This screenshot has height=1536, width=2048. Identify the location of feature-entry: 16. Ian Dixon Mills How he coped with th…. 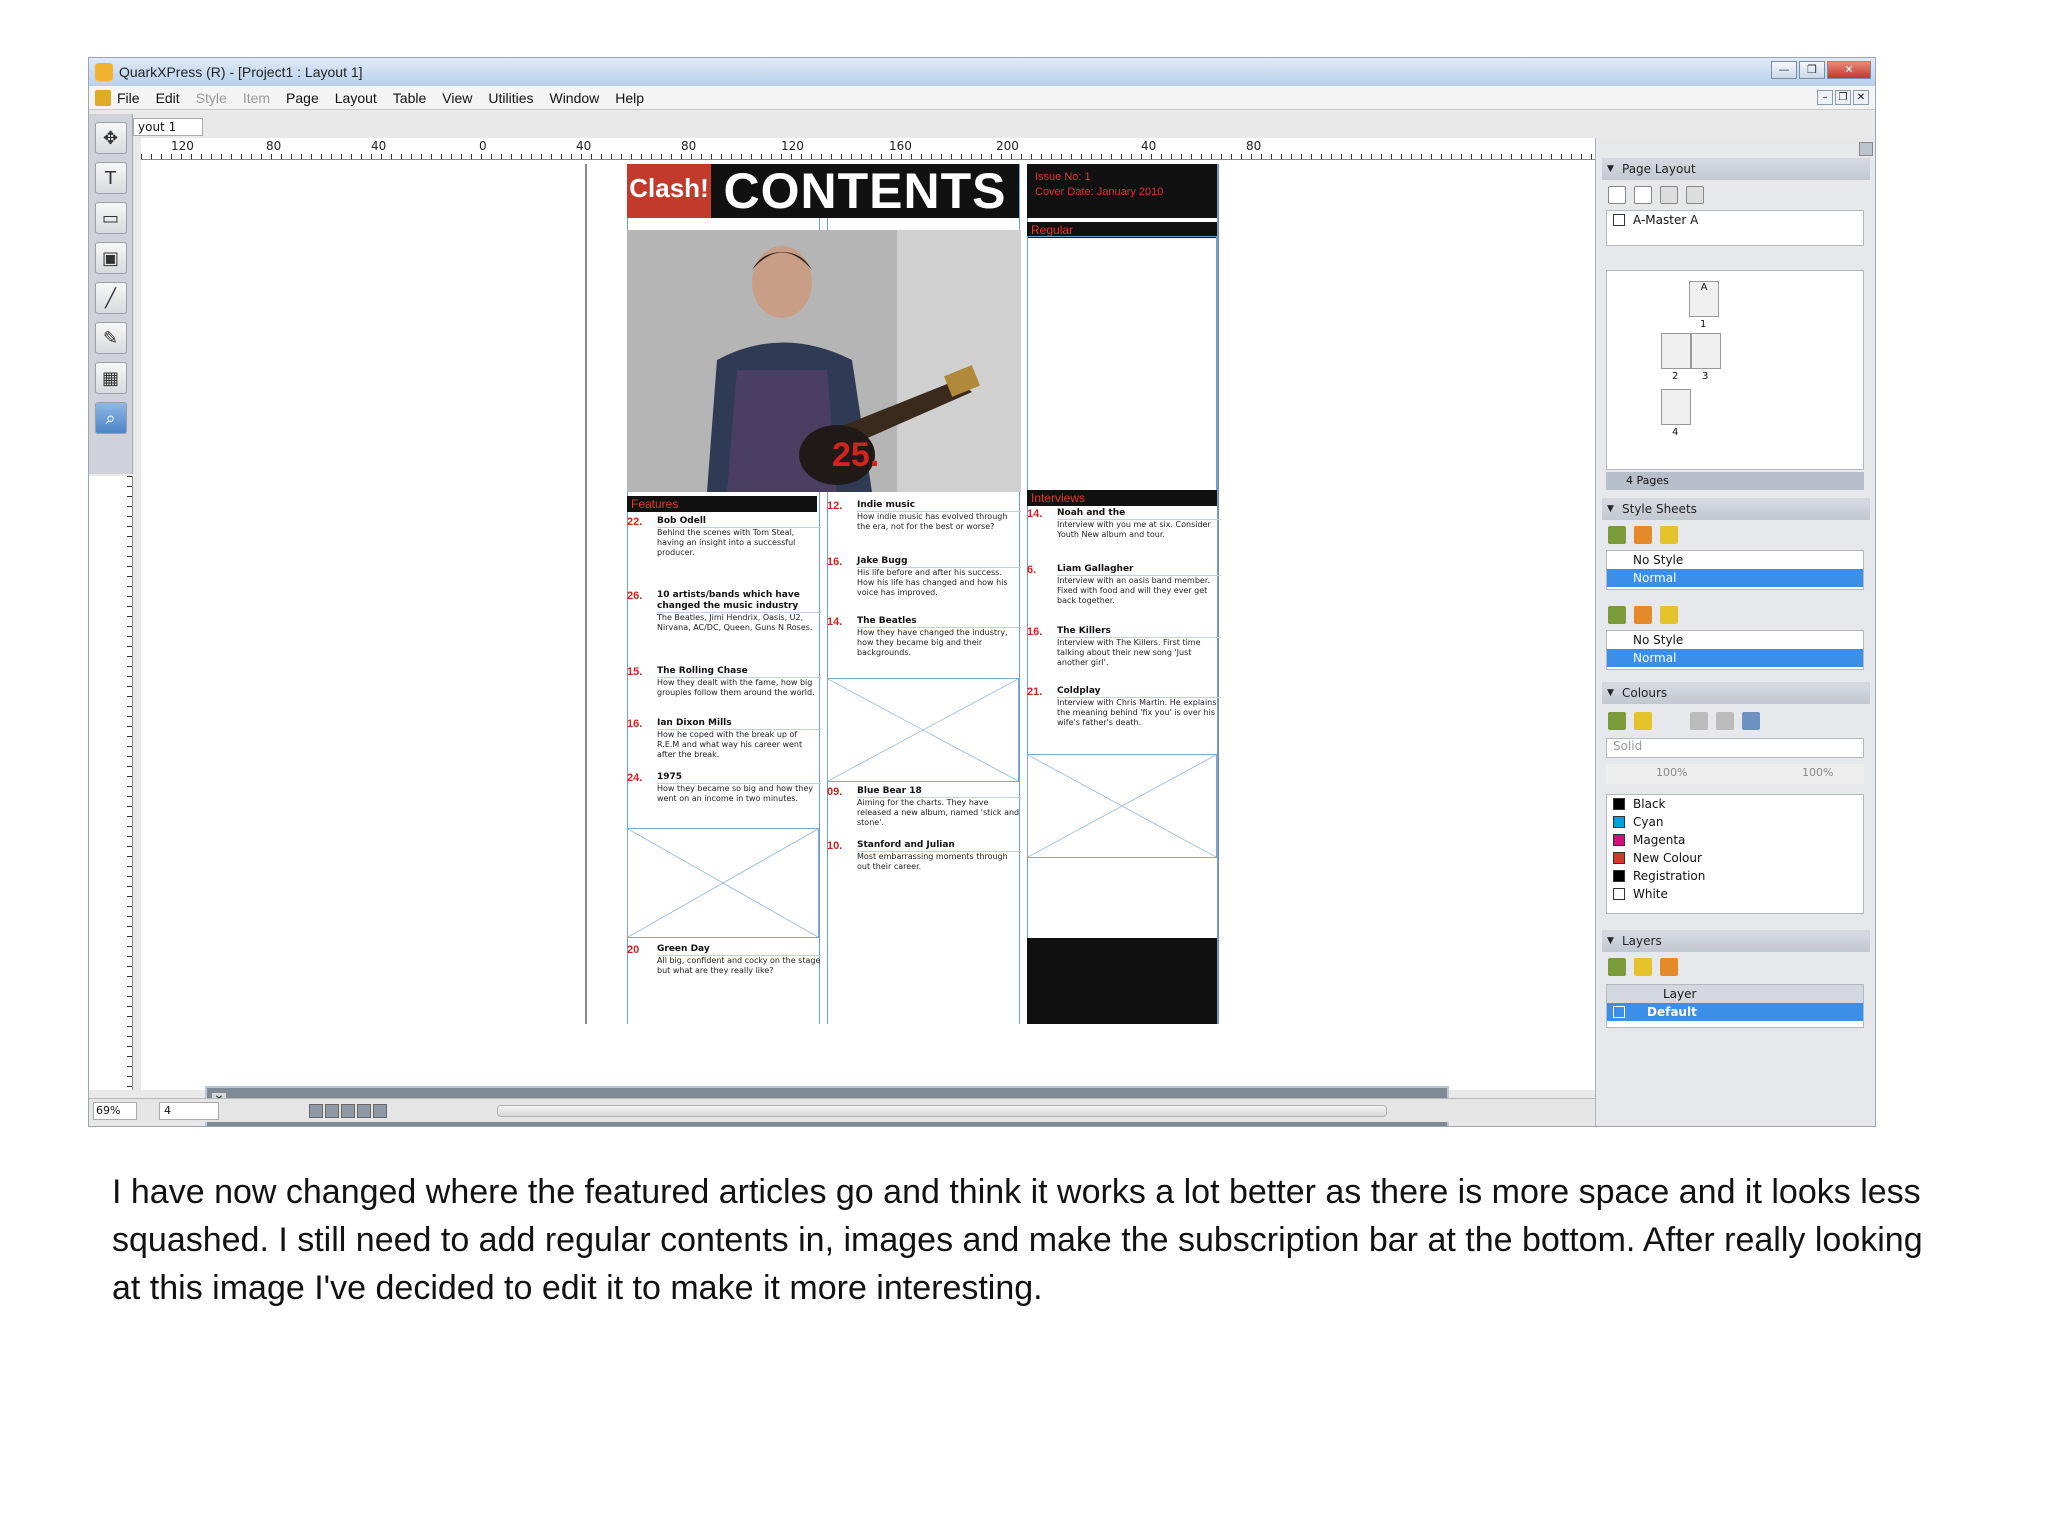
(724, 739).